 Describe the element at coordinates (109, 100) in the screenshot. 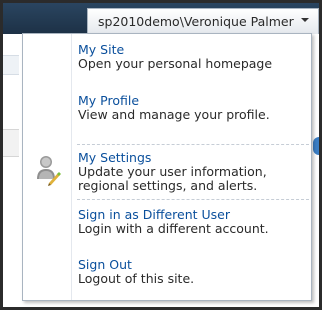

I see `menu-item-title: My Profile` at that location.